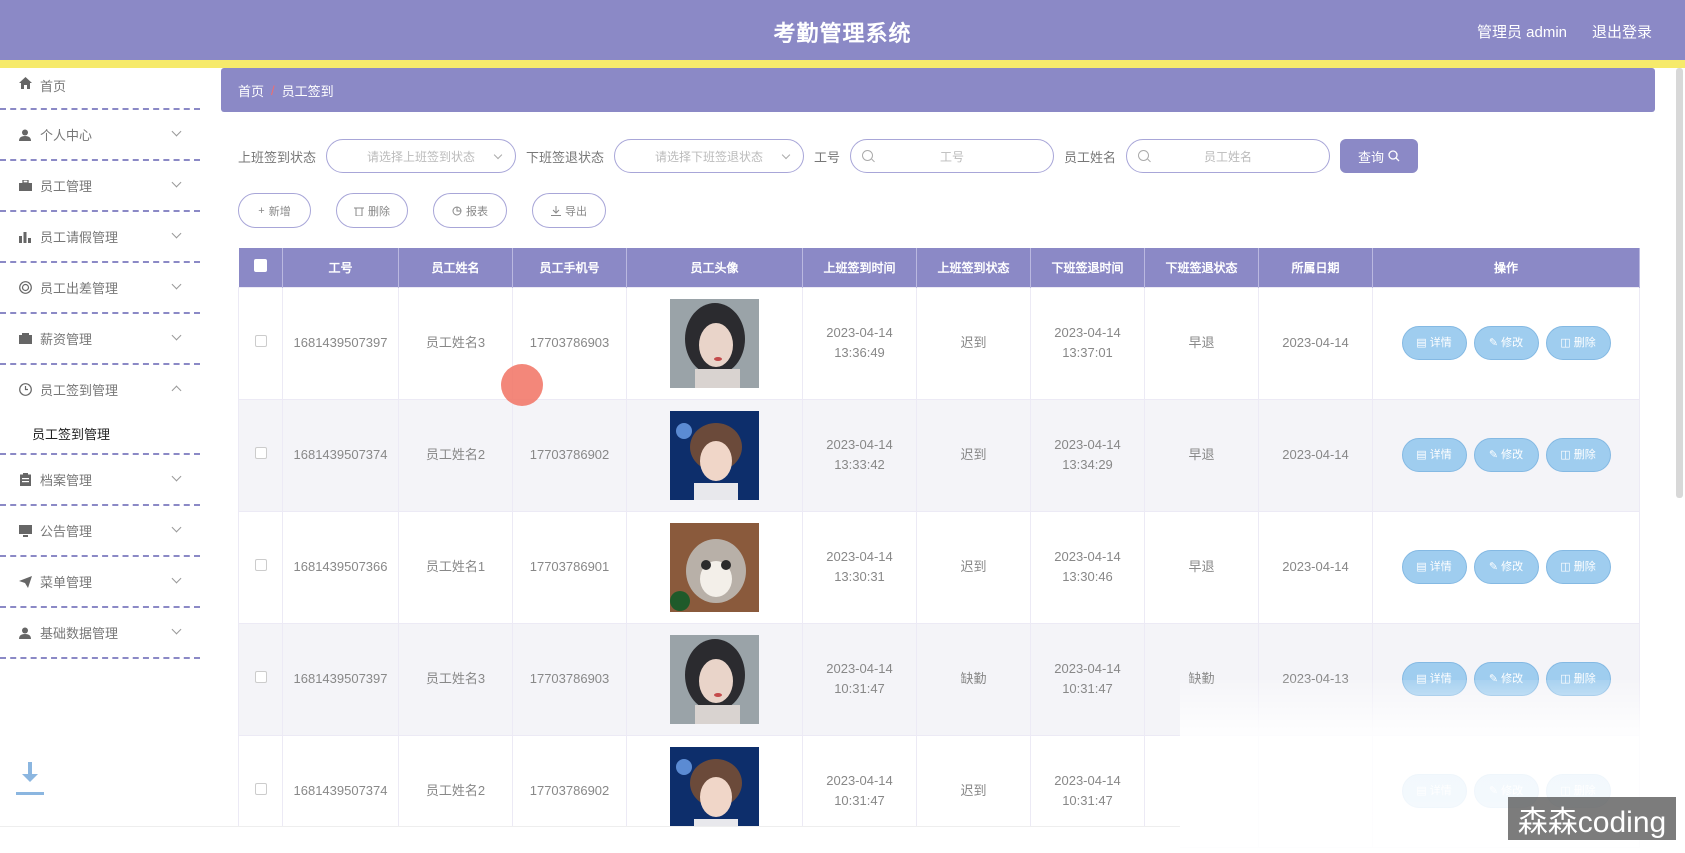 The height and width of the screenshot is (853, 1685). I want to click on breadcrumb: 首页 / 员工签到, so click(938, 90).